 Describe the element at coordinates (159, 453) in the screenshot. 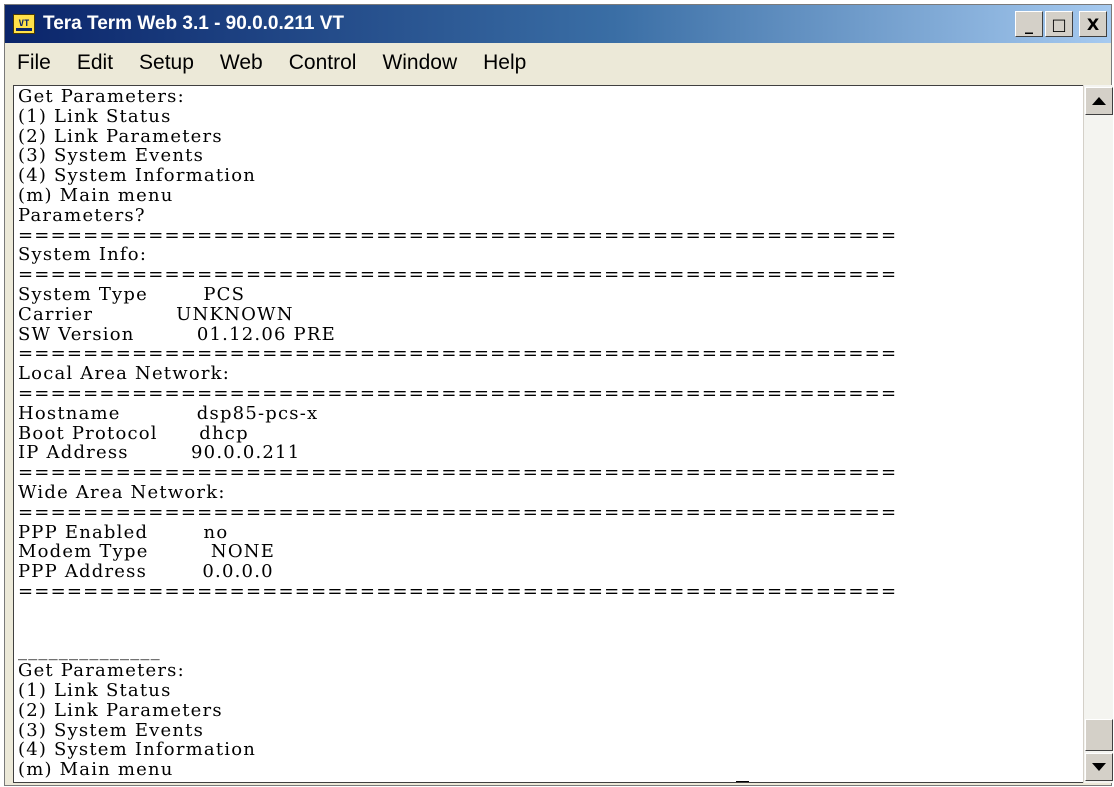

I see `terminal-line: IP Address 90.0.0.211` at that location.